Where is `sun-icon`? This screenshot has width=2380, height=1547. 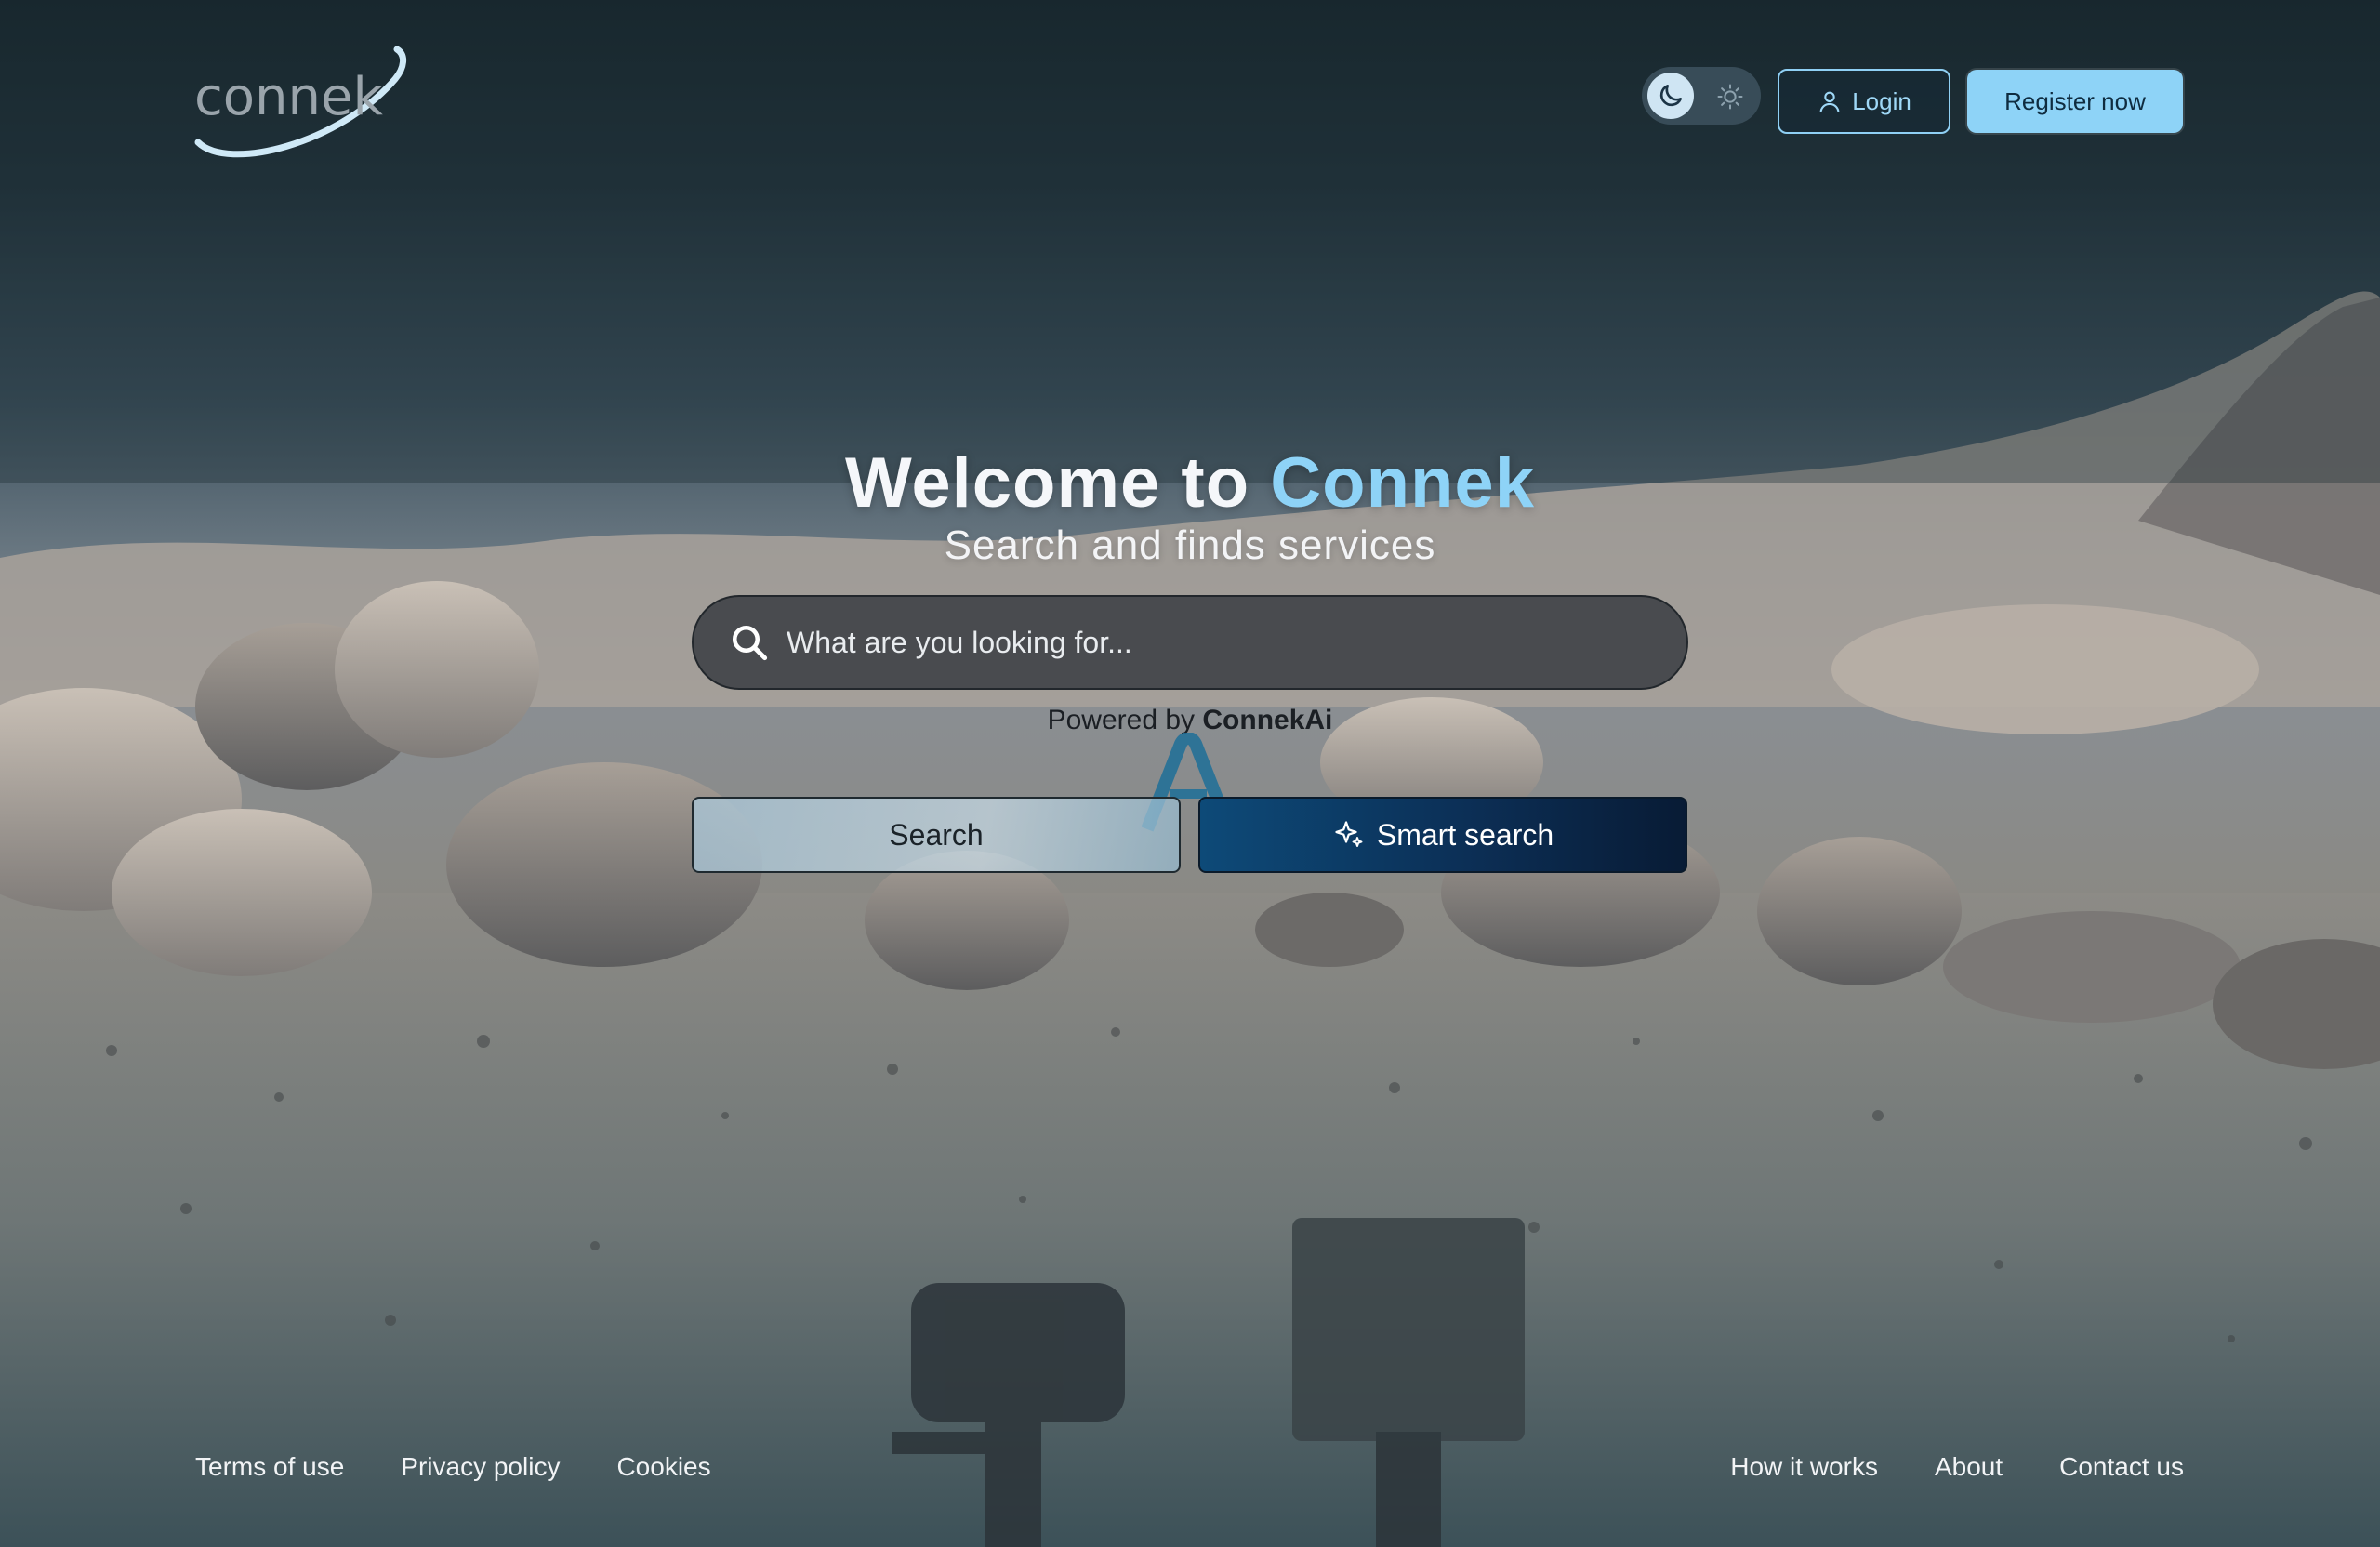 sun-icon is located at coordinates (1730, 97).